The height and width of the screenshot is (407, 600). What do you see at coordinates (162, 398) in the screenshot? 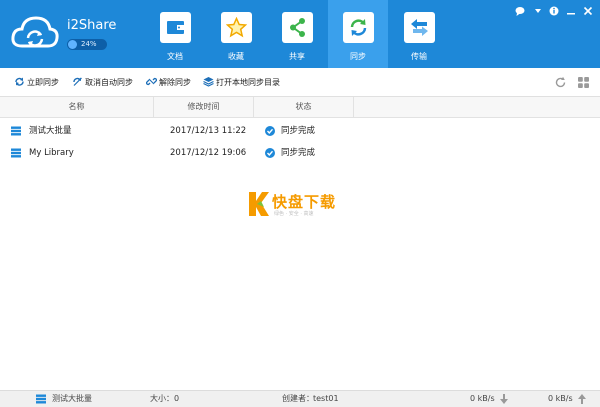
I see `status-size-label: 大小：` at bounding box center [162, 398].